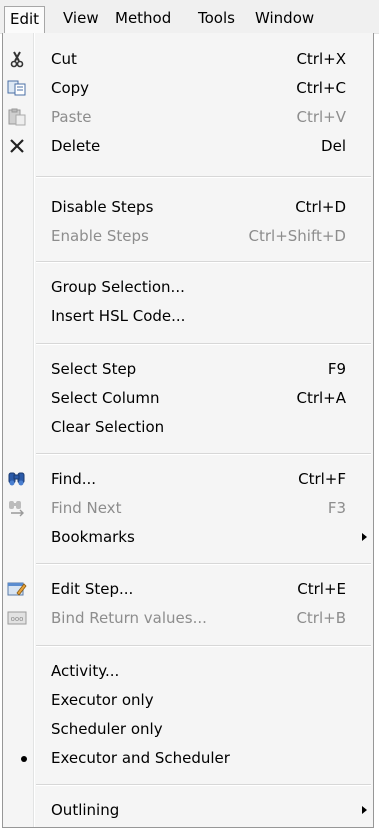 This screenshot has width=379, height=828. Describe the element at coordinates (17, 146) in the screenshot. I see `delete-x-icon` at that location.